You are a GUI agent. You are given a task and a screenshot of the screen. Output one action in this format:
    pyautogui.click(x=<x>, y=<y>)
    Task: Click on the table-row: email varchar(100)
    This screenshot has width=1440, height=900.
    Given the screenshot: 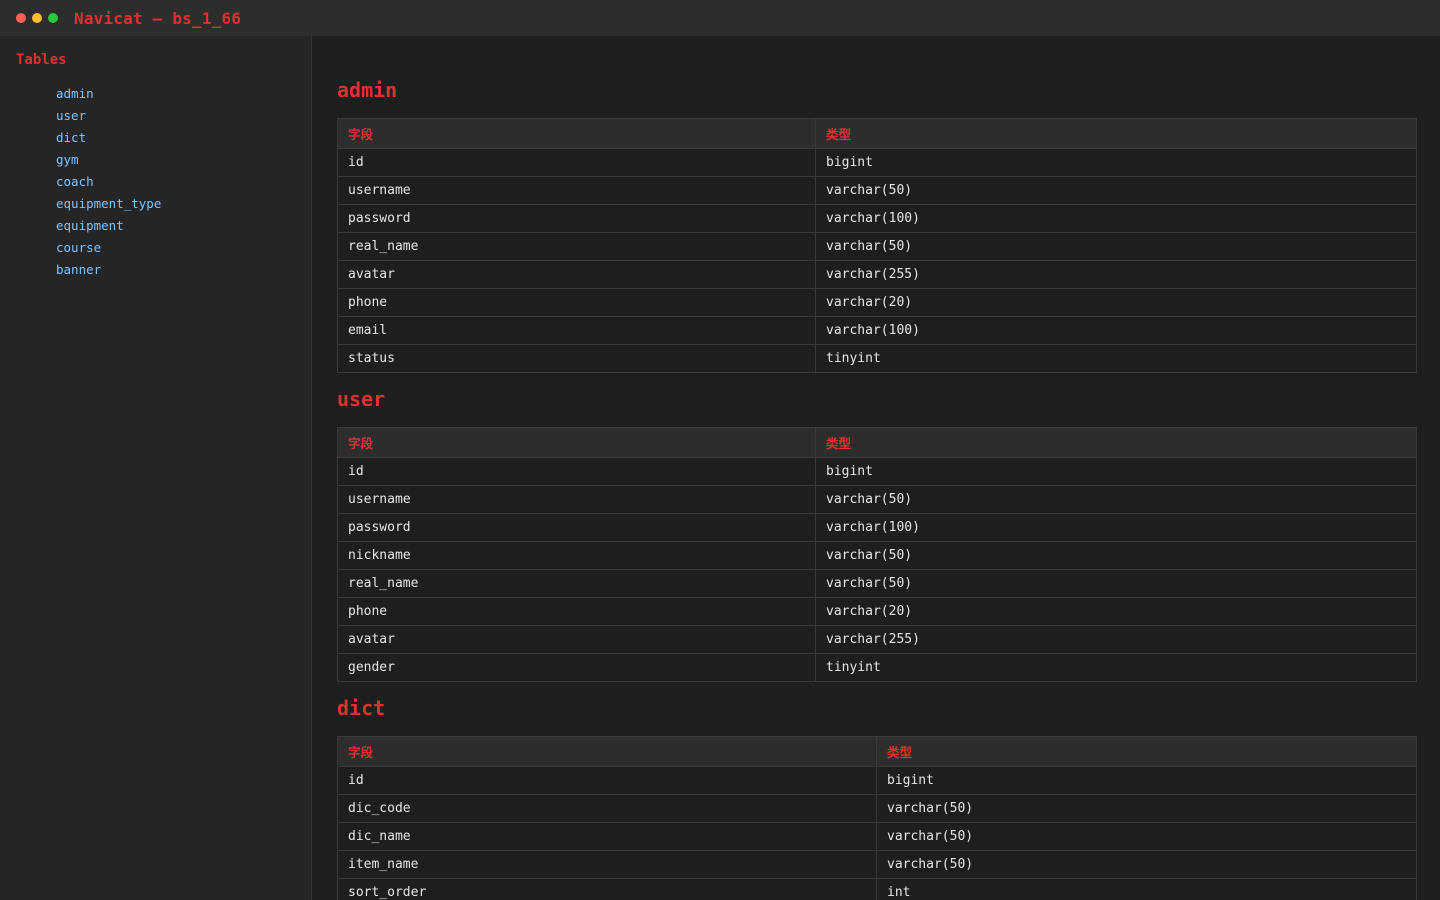 What is the action you would take?
    pyautogui.click(x=877, y=330)
    